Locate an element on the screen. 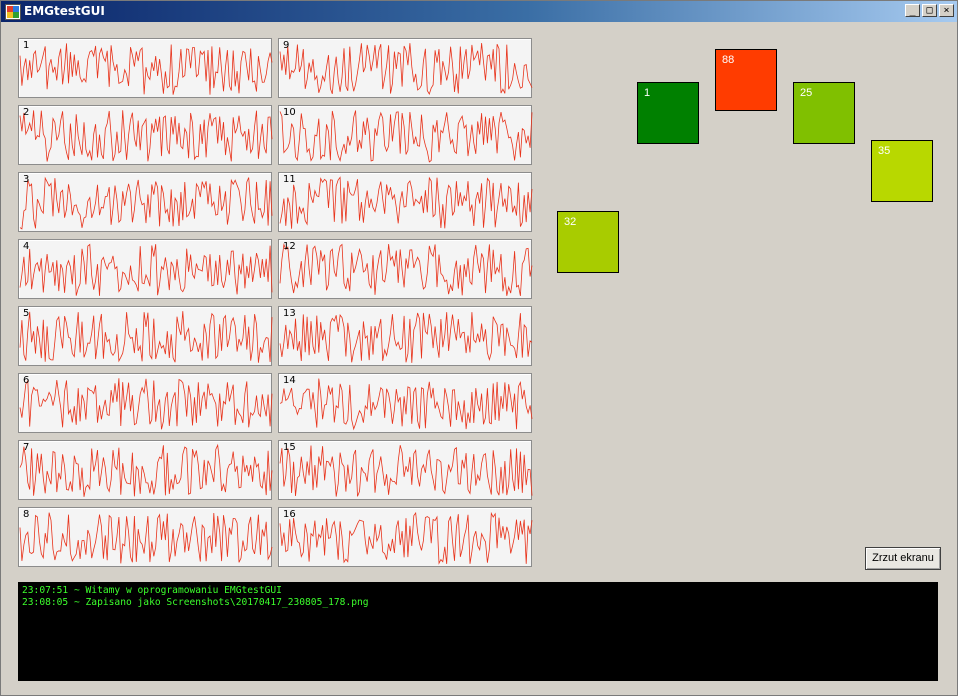  title-bar: EMGtestGUI _ □ × is located at coordinates (479, 11).